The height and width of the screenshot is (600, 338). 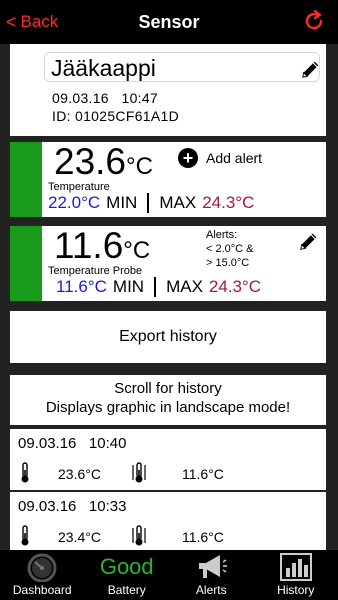 I want to click on page-title: Sensor, so click(x=169, y=22).